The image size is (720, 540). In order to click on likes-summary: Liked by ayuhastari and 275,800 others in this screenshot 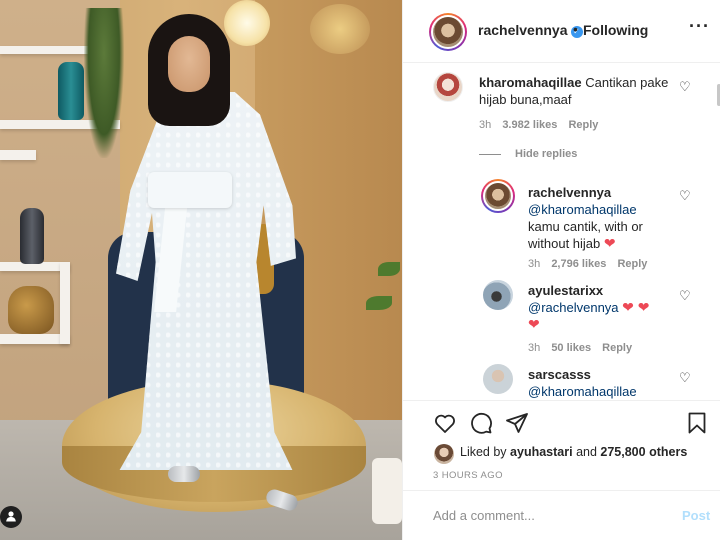, I will do `click(573, 452)`.